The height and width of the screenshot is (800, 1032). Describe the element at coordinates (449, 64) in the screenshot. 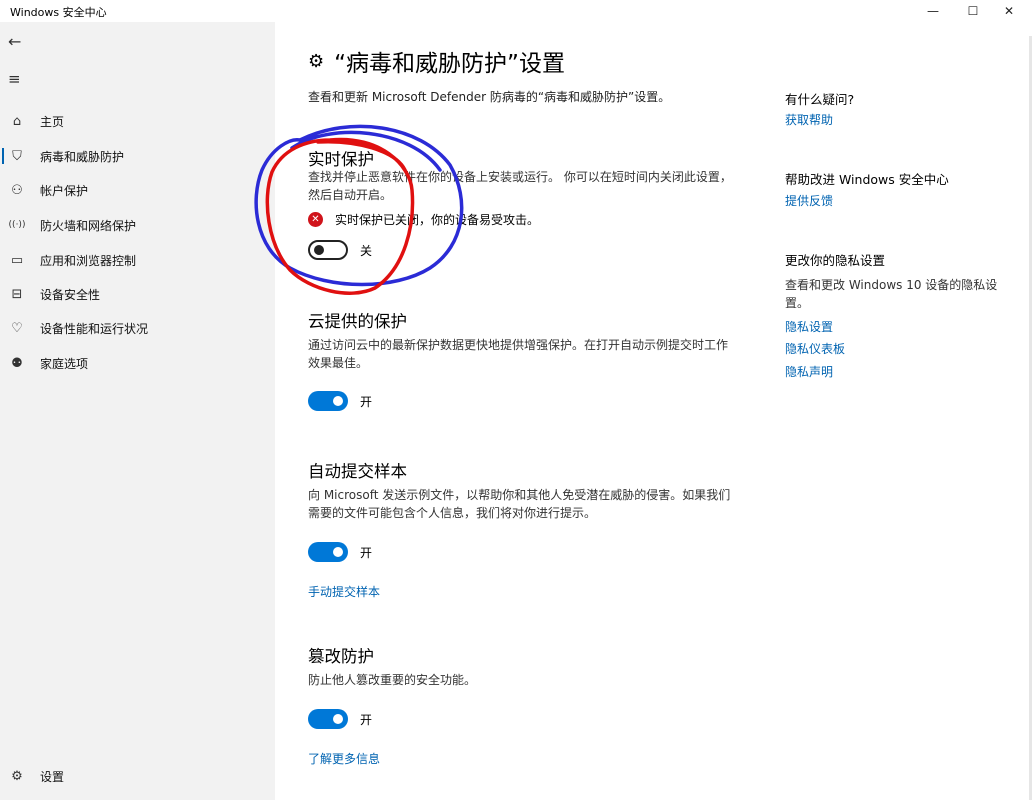

I see `page-title-text: “病毒和威胁防护”设置` at that location.